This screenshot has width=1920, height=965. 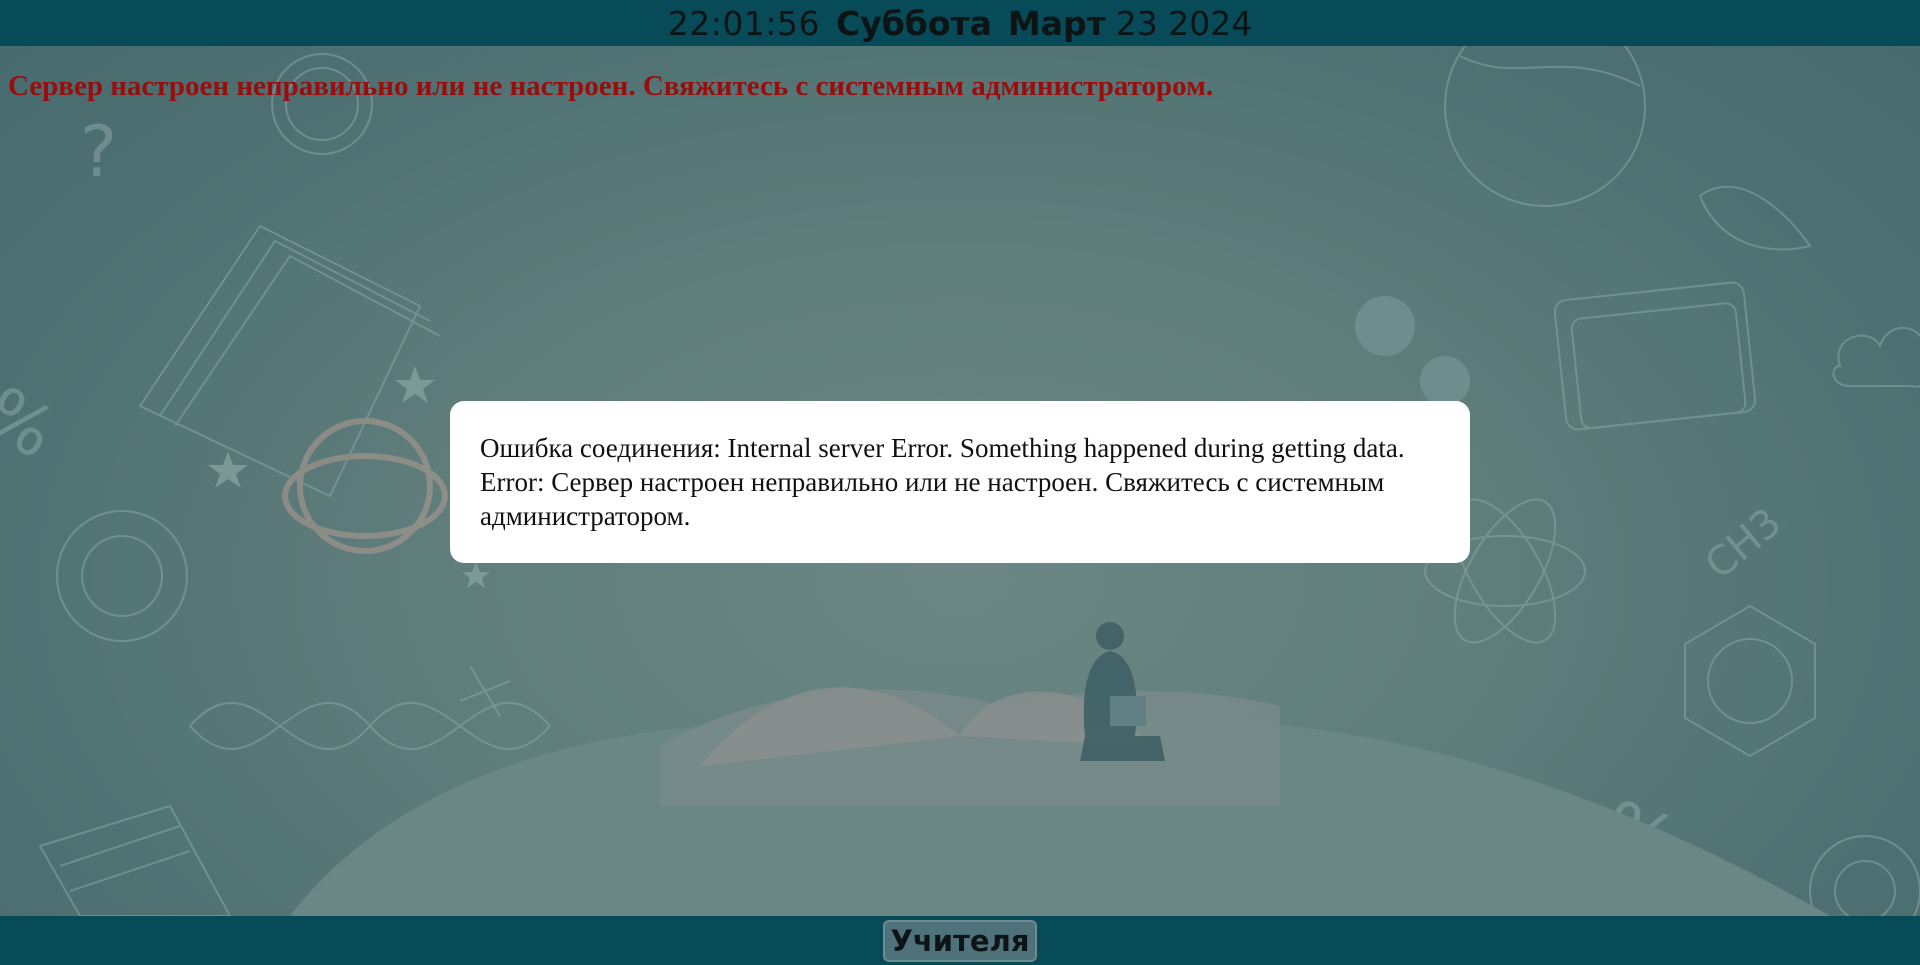 What do you see at coordinates (34, 423) in the screenshot?
I see `percent-icon: %` at bounding box center [34, 423].